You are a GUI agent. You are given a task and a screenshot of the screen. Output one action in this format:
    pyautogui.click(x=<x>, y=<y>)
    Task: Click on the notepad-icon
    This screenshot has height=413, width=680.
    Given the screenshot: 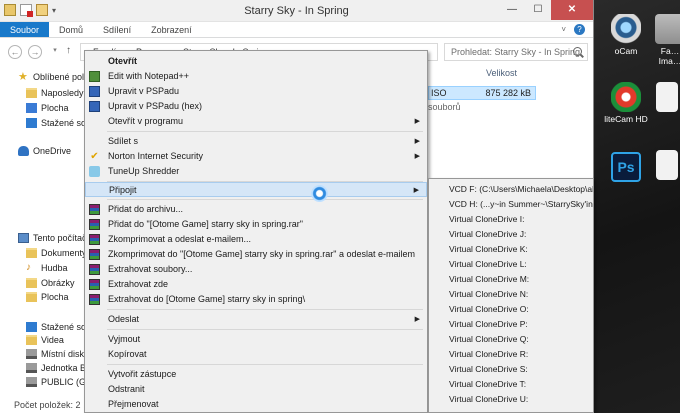 What is the action you would take?
    pyautogui.click(x=94, y=76)
    